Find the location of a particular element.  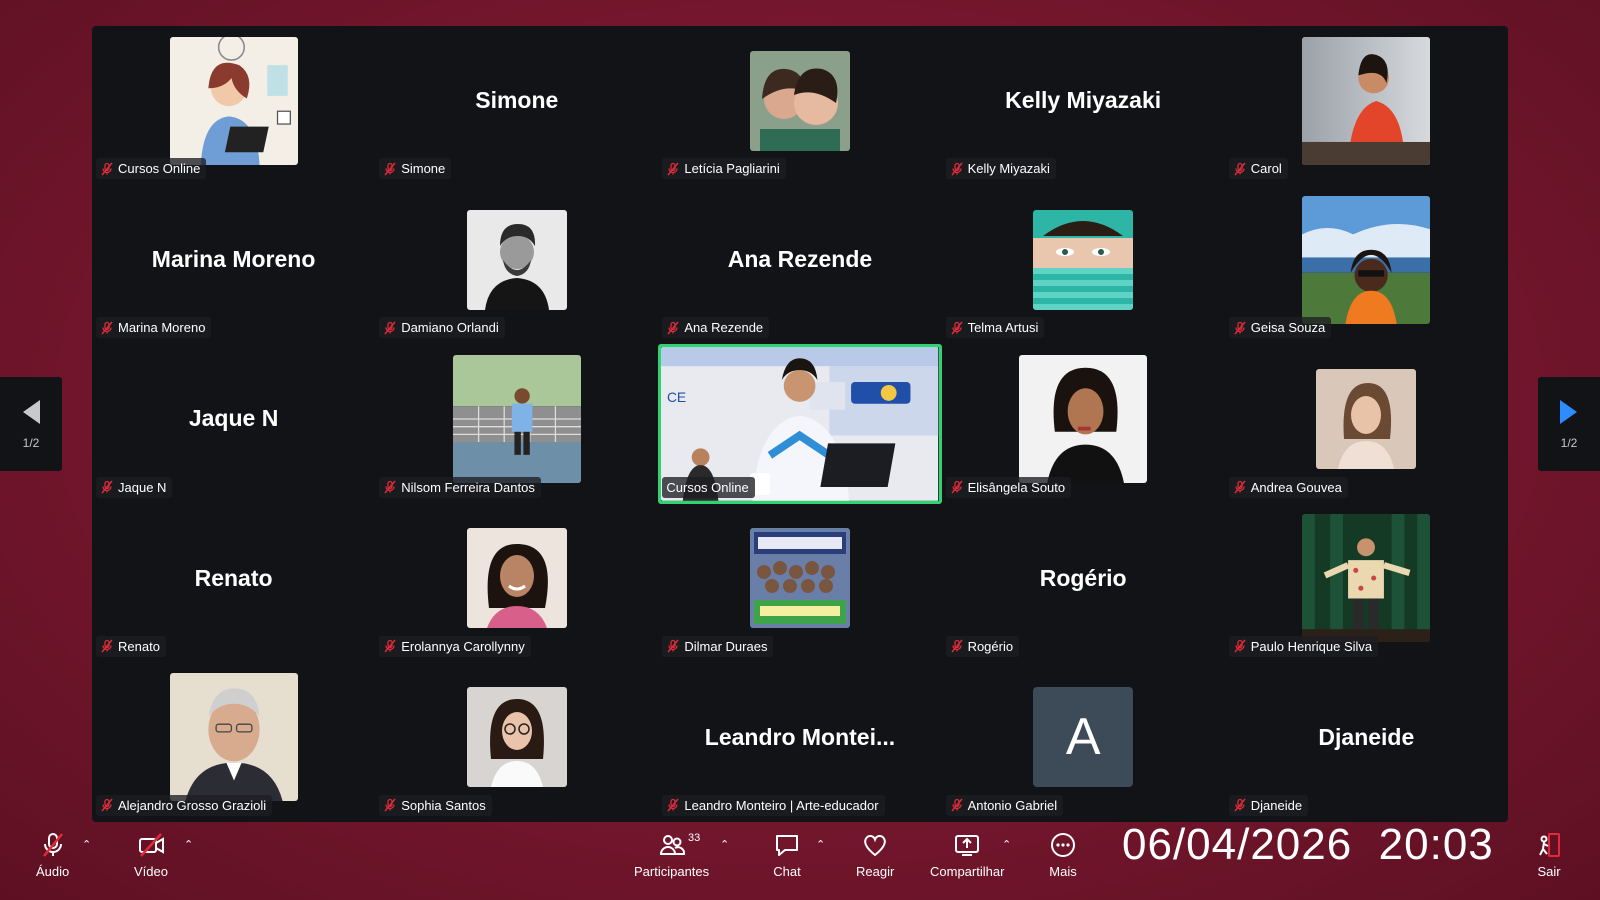

participant-name-text: Telma Artusi is located at coordinates (1003, 328).